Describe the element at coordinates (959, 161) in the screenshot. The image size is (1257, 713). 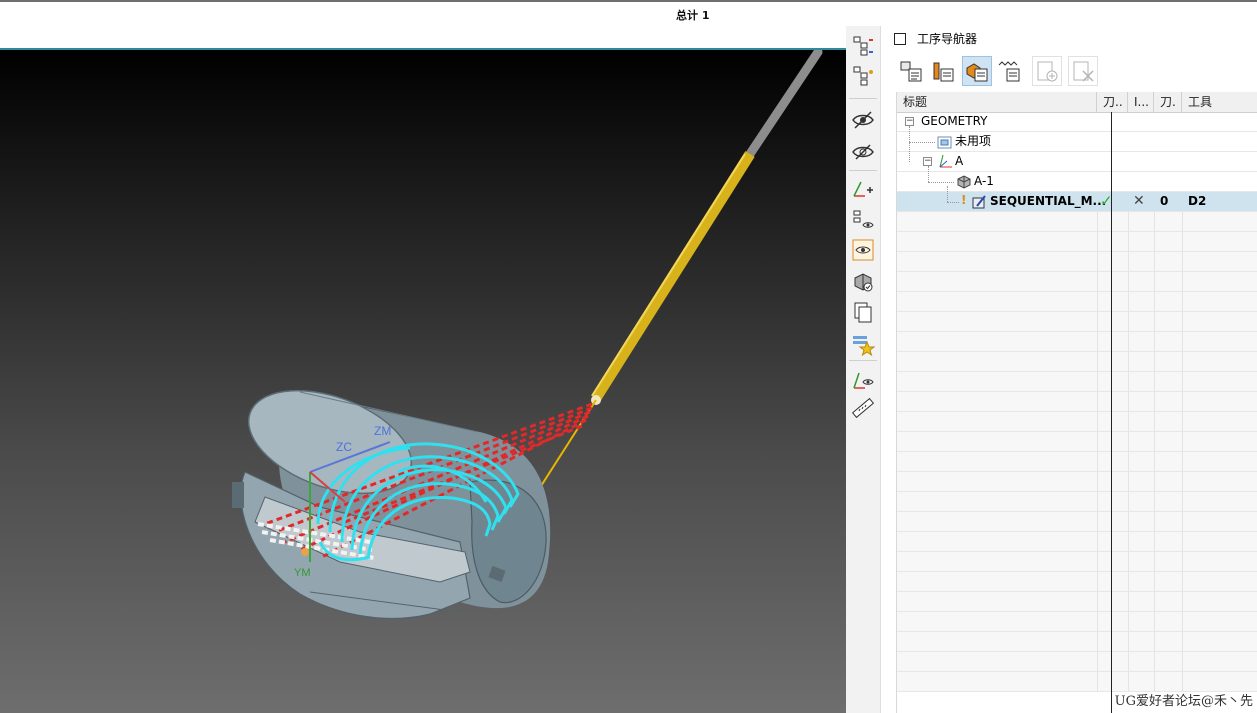
I see `row-label: A` at that location.